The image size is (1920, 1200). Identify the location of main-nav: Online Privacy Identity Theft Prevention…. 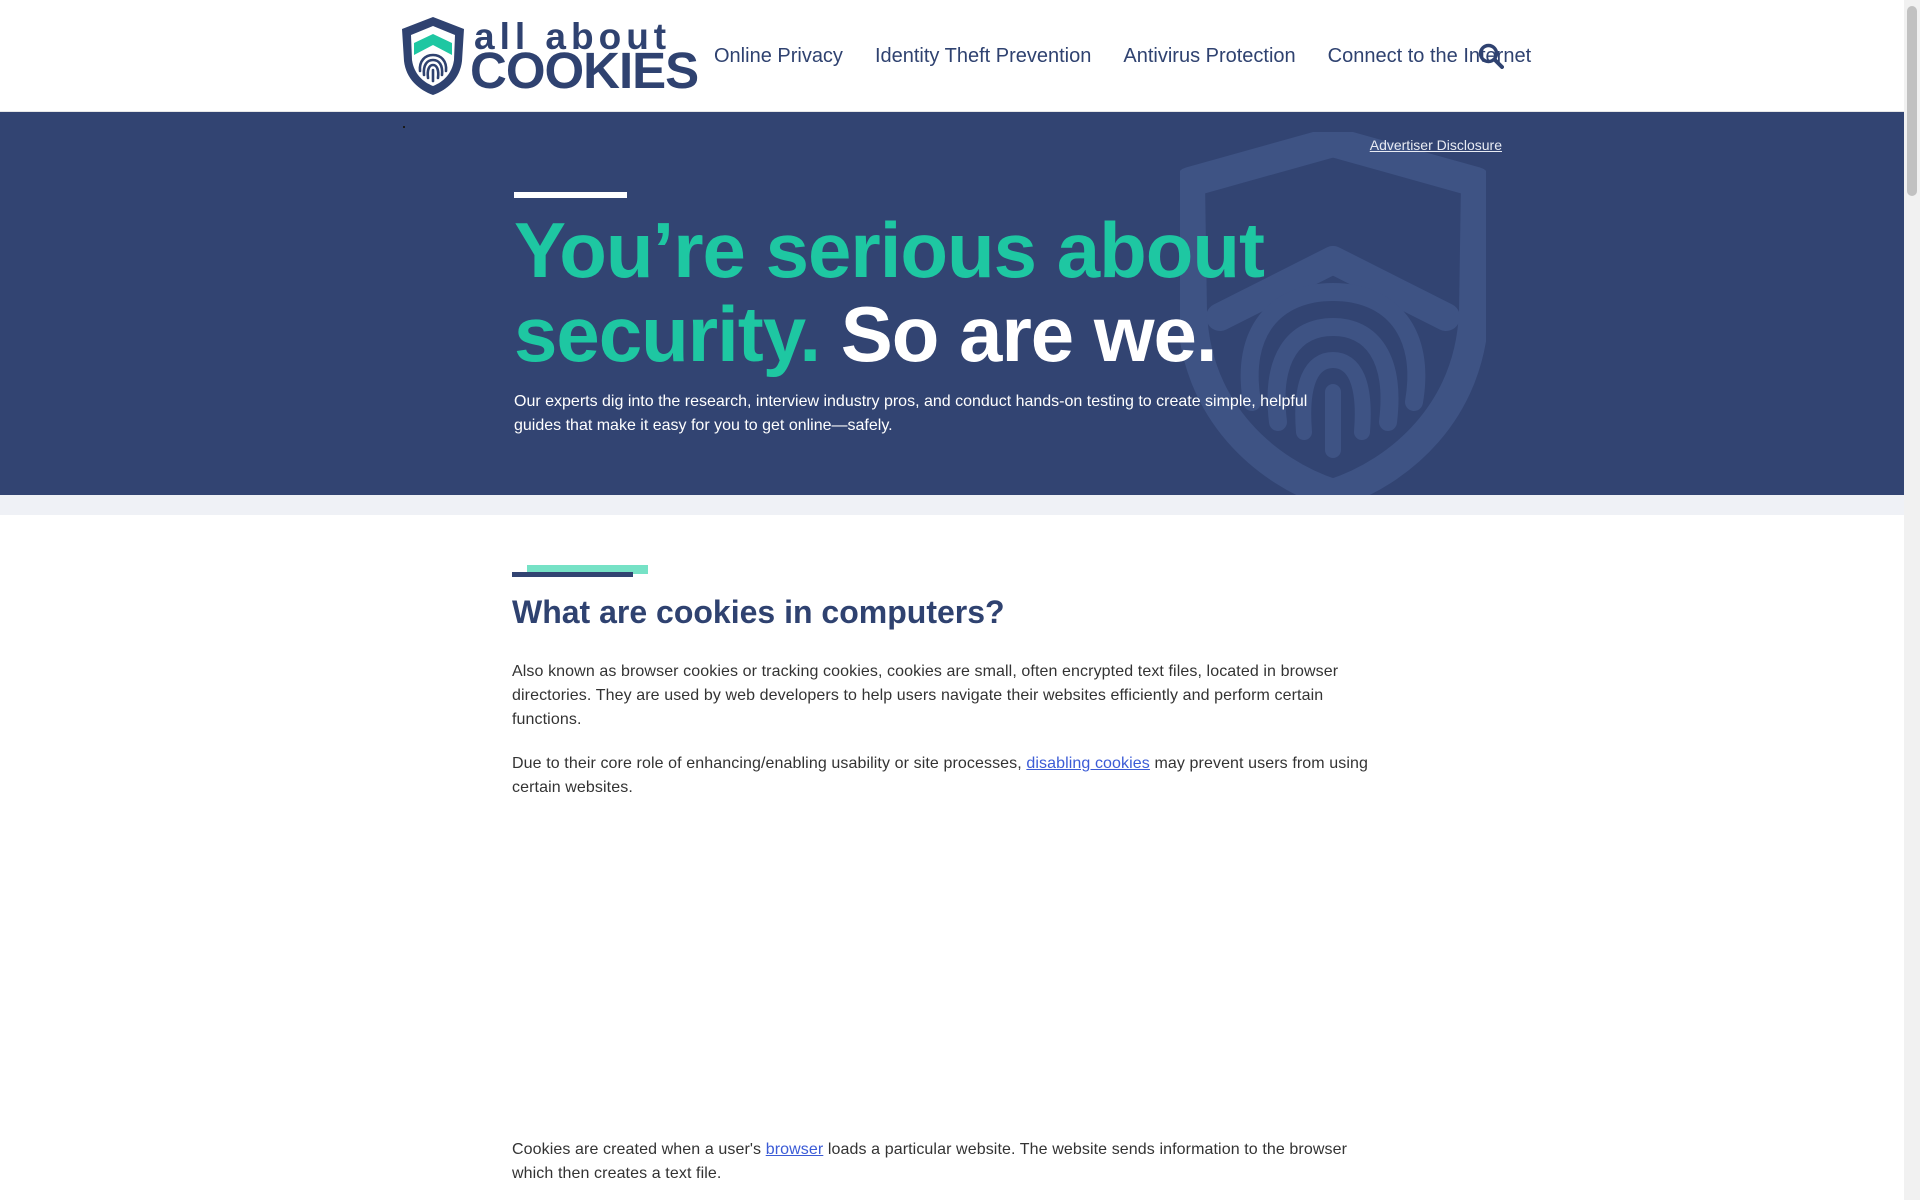
(1138, 56).